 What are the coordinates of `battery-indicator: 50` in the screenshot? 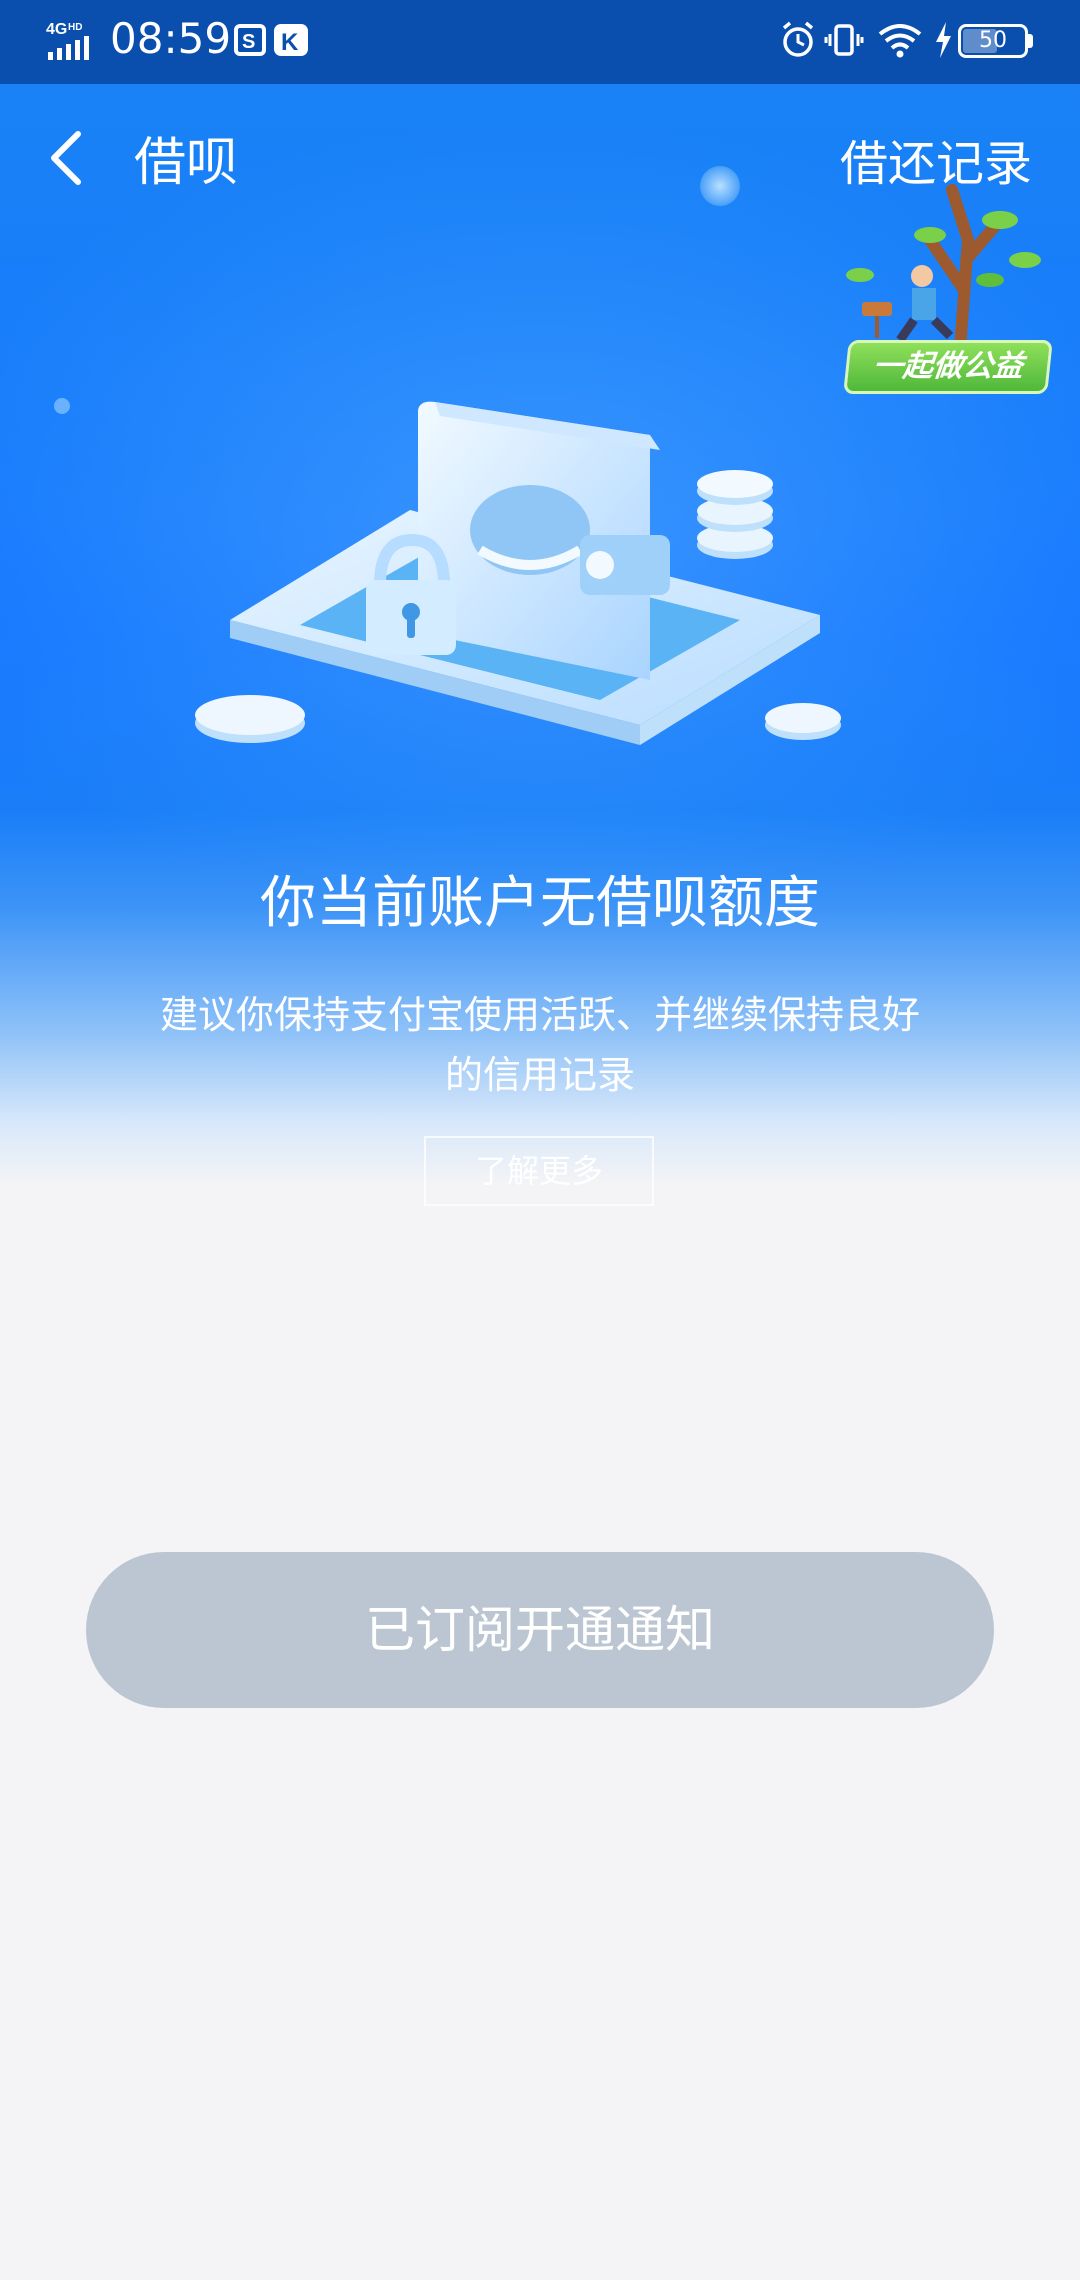 It's located at (993, 41).